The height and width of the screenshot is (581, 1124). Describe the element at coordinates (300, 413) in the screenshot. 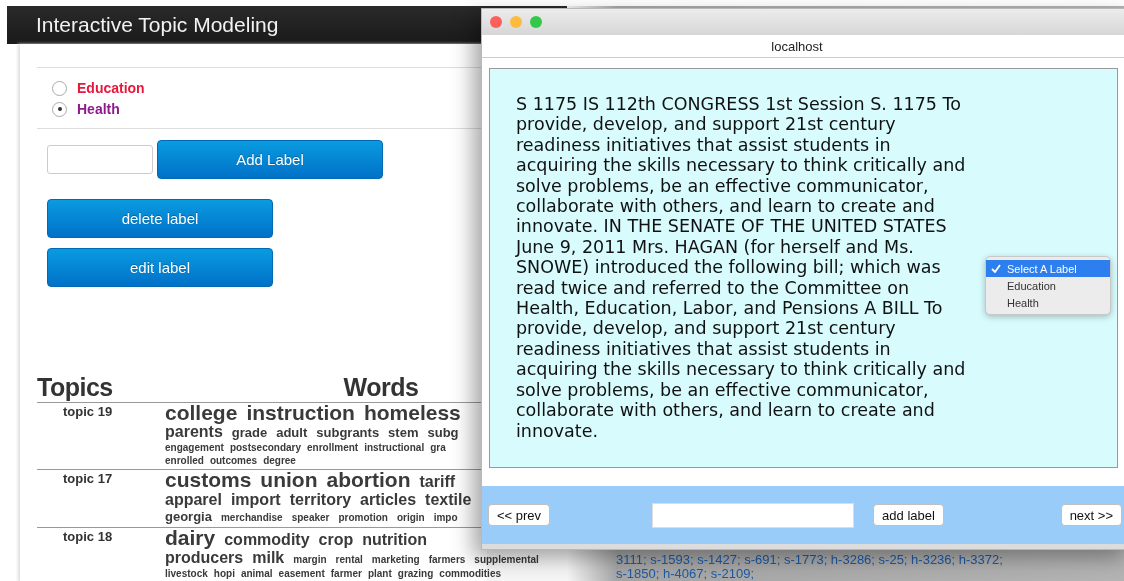

I see `topic-word: instruction` at that location.